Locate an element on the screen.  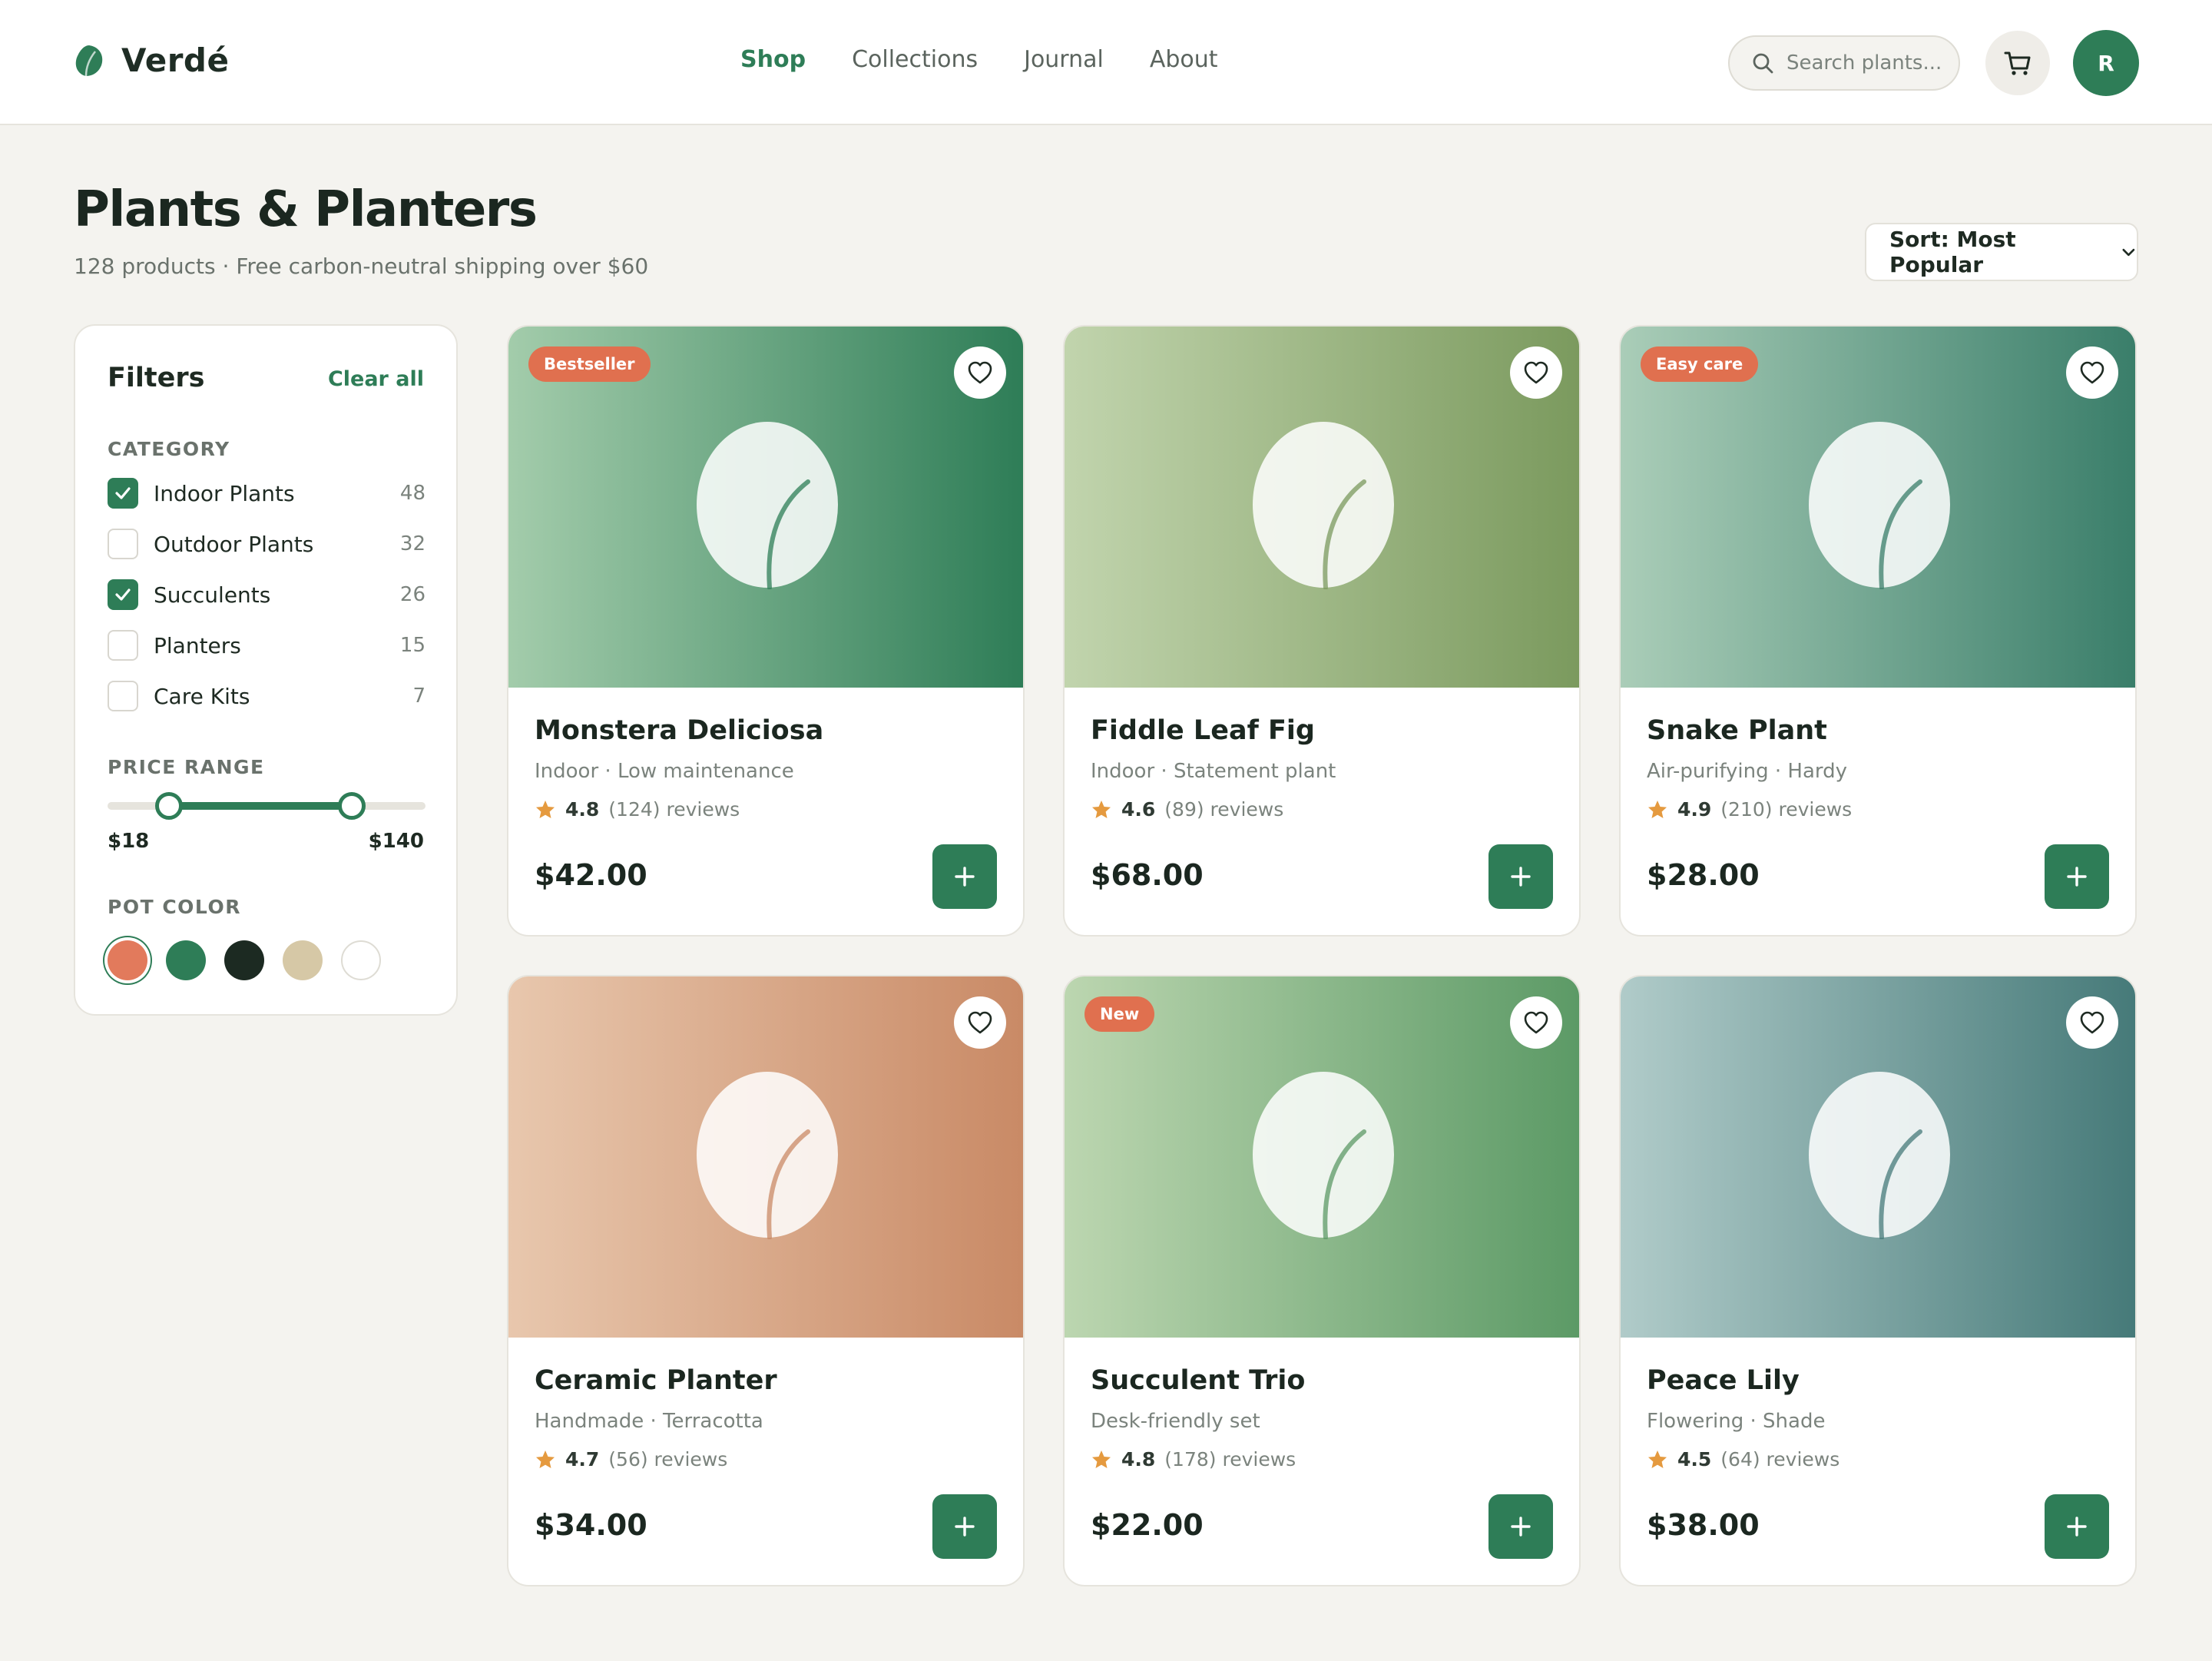
sort-dropdown: Sort: Most Popular is located at coordinates (2002, 252).